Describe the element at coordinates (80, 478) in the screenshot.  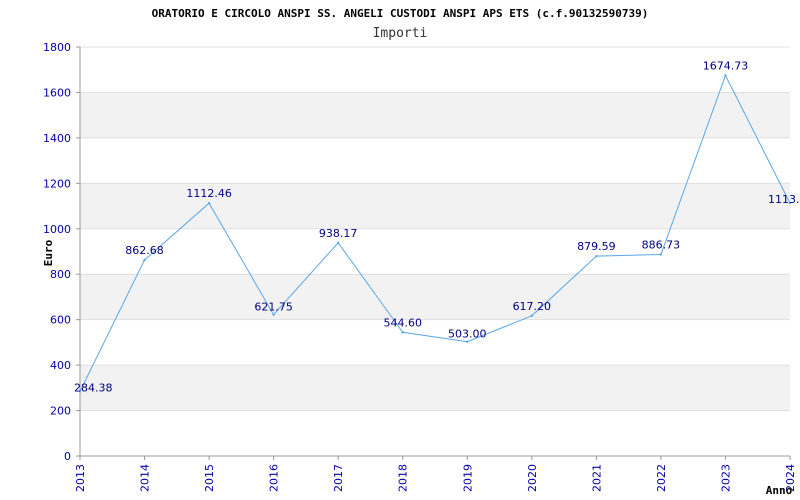
I see `x-tick-label: 2013` at that location.